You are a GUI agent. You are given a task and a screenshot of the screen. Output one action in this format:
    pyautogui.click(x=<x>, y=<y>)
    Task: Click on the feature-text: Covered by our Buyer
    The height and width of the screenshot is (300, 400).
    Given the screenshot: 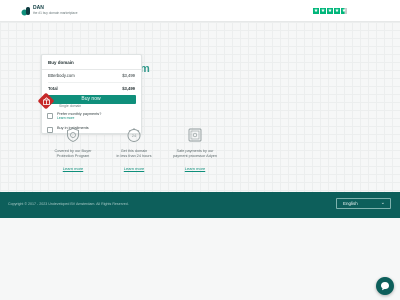 What is the action you would take?
    pyautogui.click(x=73, y=151)
    